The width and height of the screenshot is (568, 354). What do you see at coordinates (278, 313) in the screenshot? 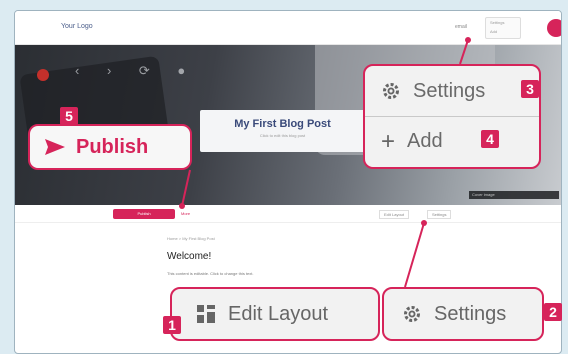
I see `callout-edit-layout-label: Edit Layout` at bounding box center [278, 313].